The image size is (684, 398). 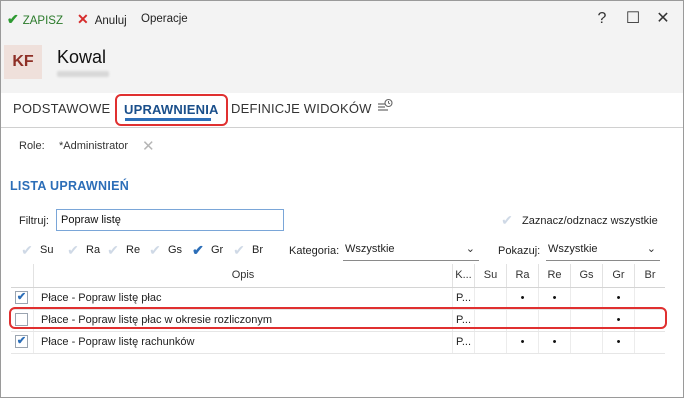 I want to click on toolbar: ✔ ZAPISZ ✕ Anuluj Operacje ? ☐ ✕, so click(x=342, y=19).